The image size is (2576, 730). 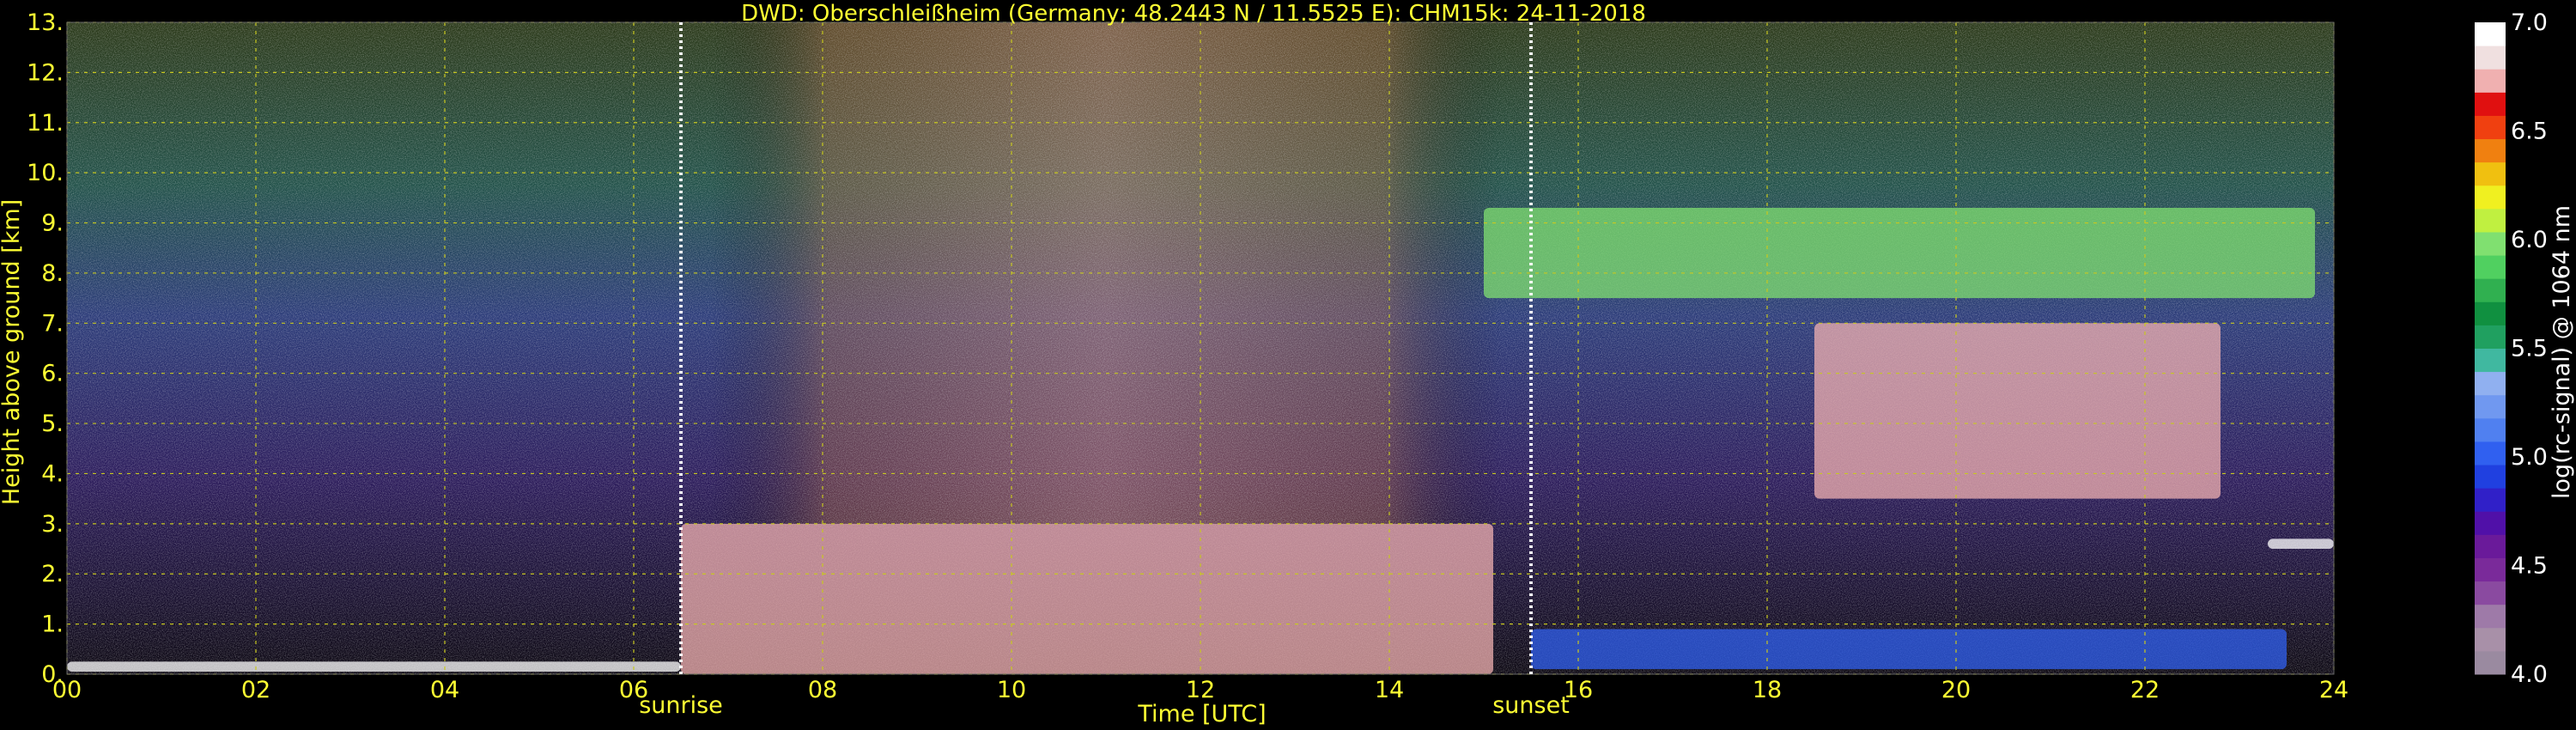 What do you see at coordinates (2529, 457) in the screenshot?
I see `colorbar-tick-label: 5.0` at bounding box center [2529, 457].